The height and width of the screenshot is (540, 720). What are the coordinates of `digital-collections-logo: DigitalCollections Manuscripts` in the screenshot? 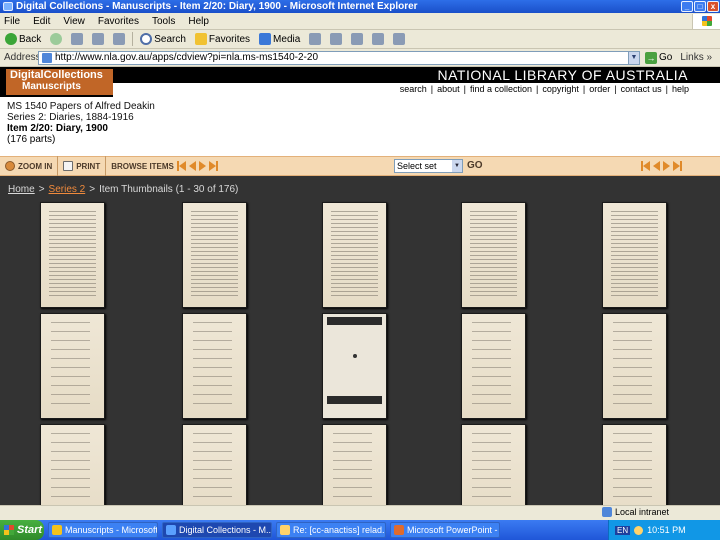 It's located at (59, 82).